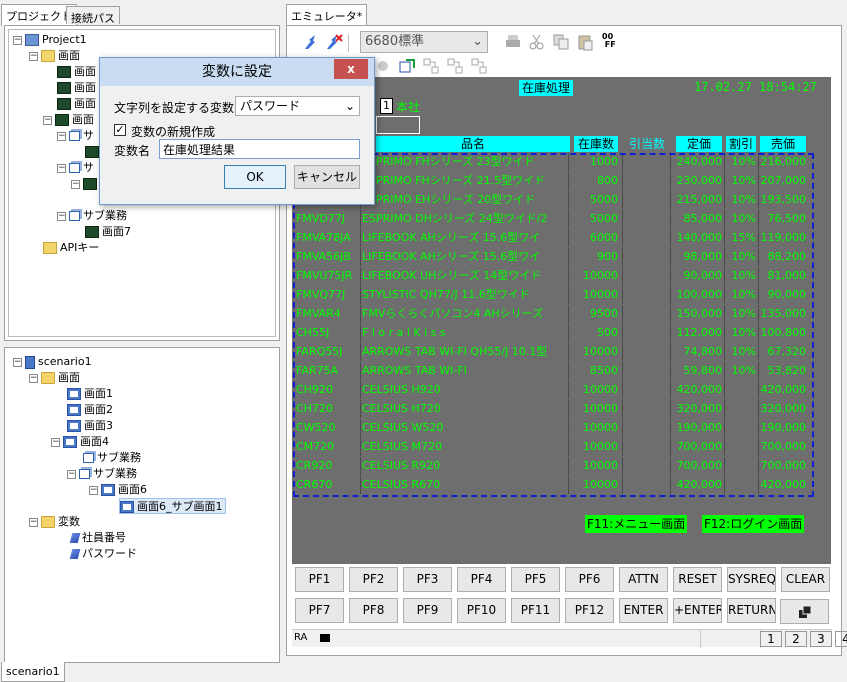 The image size is (847, 682). What do you see at coordinates (589, 579) in the screenshot?
I see `pf-key-pf6: PF6` at bounding box center [589, 579].